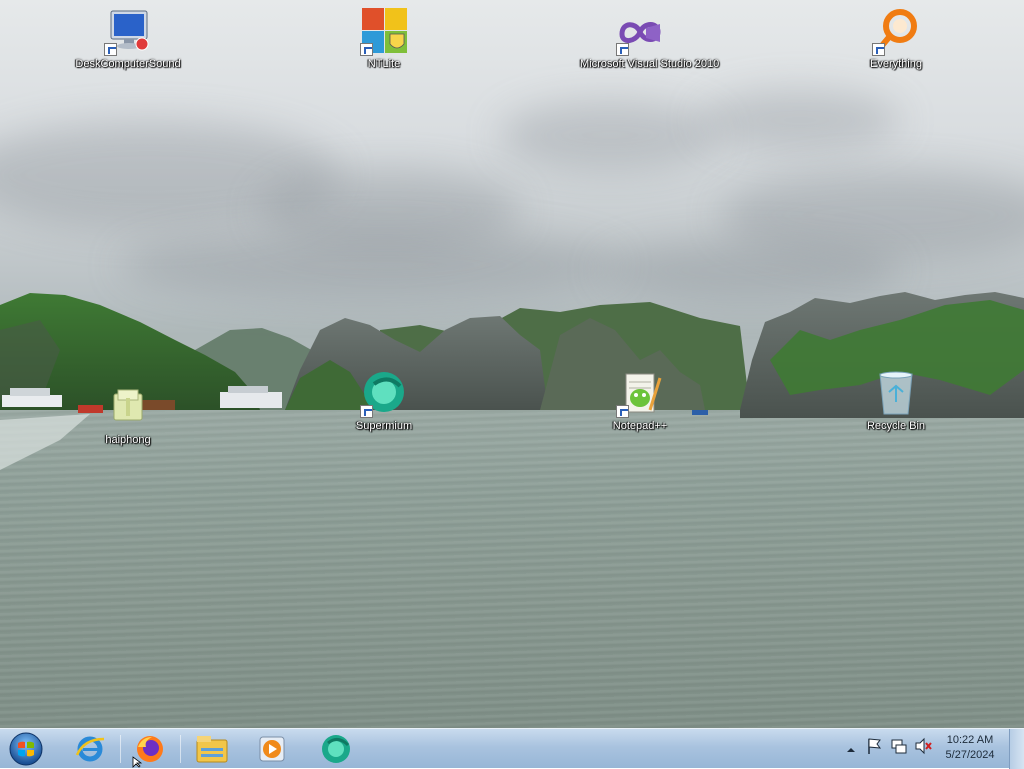 This screenshot has width=1024, height=769. What do you see at coordinates (896, 394) in the screenshot?
I see `recycle-bin-icon` at bounding box center [896, 394].